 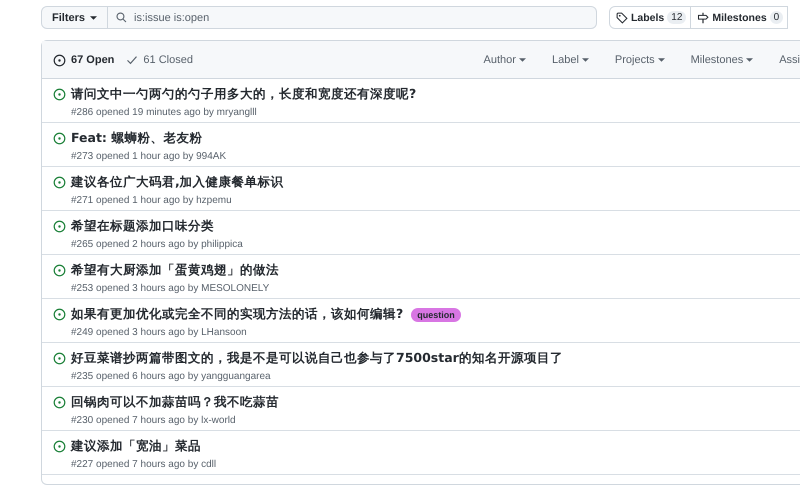 I want to click on search-field: is:issue is:open, so click(x=352, y=17).